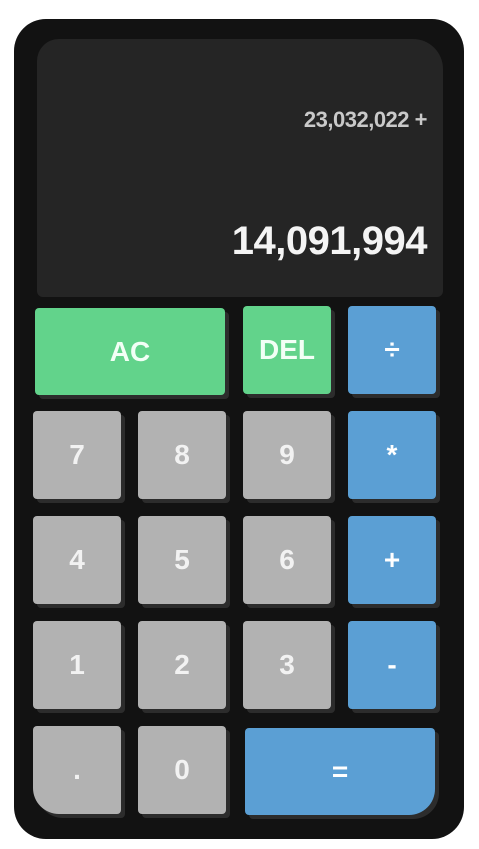 This screenshot has height=849, width=479. I want to click on add-button: +, so click(392, 560).